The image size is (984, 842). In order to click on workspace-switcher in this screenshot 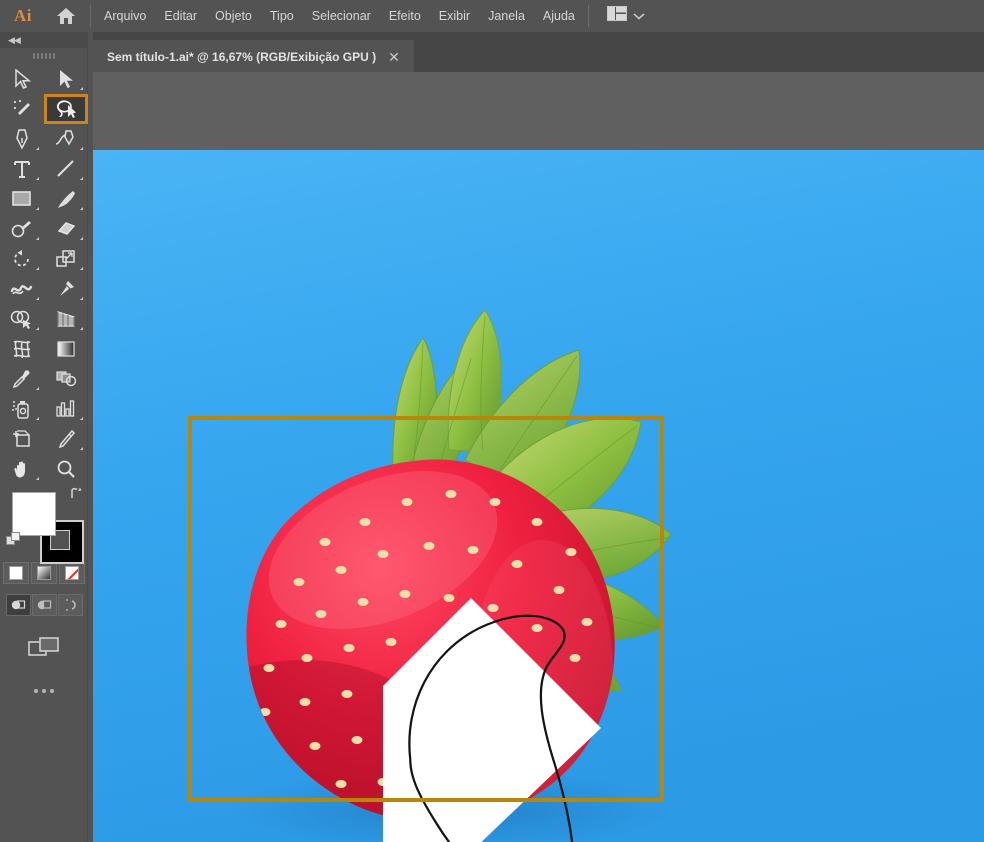, I will do `click(626, 16)`.